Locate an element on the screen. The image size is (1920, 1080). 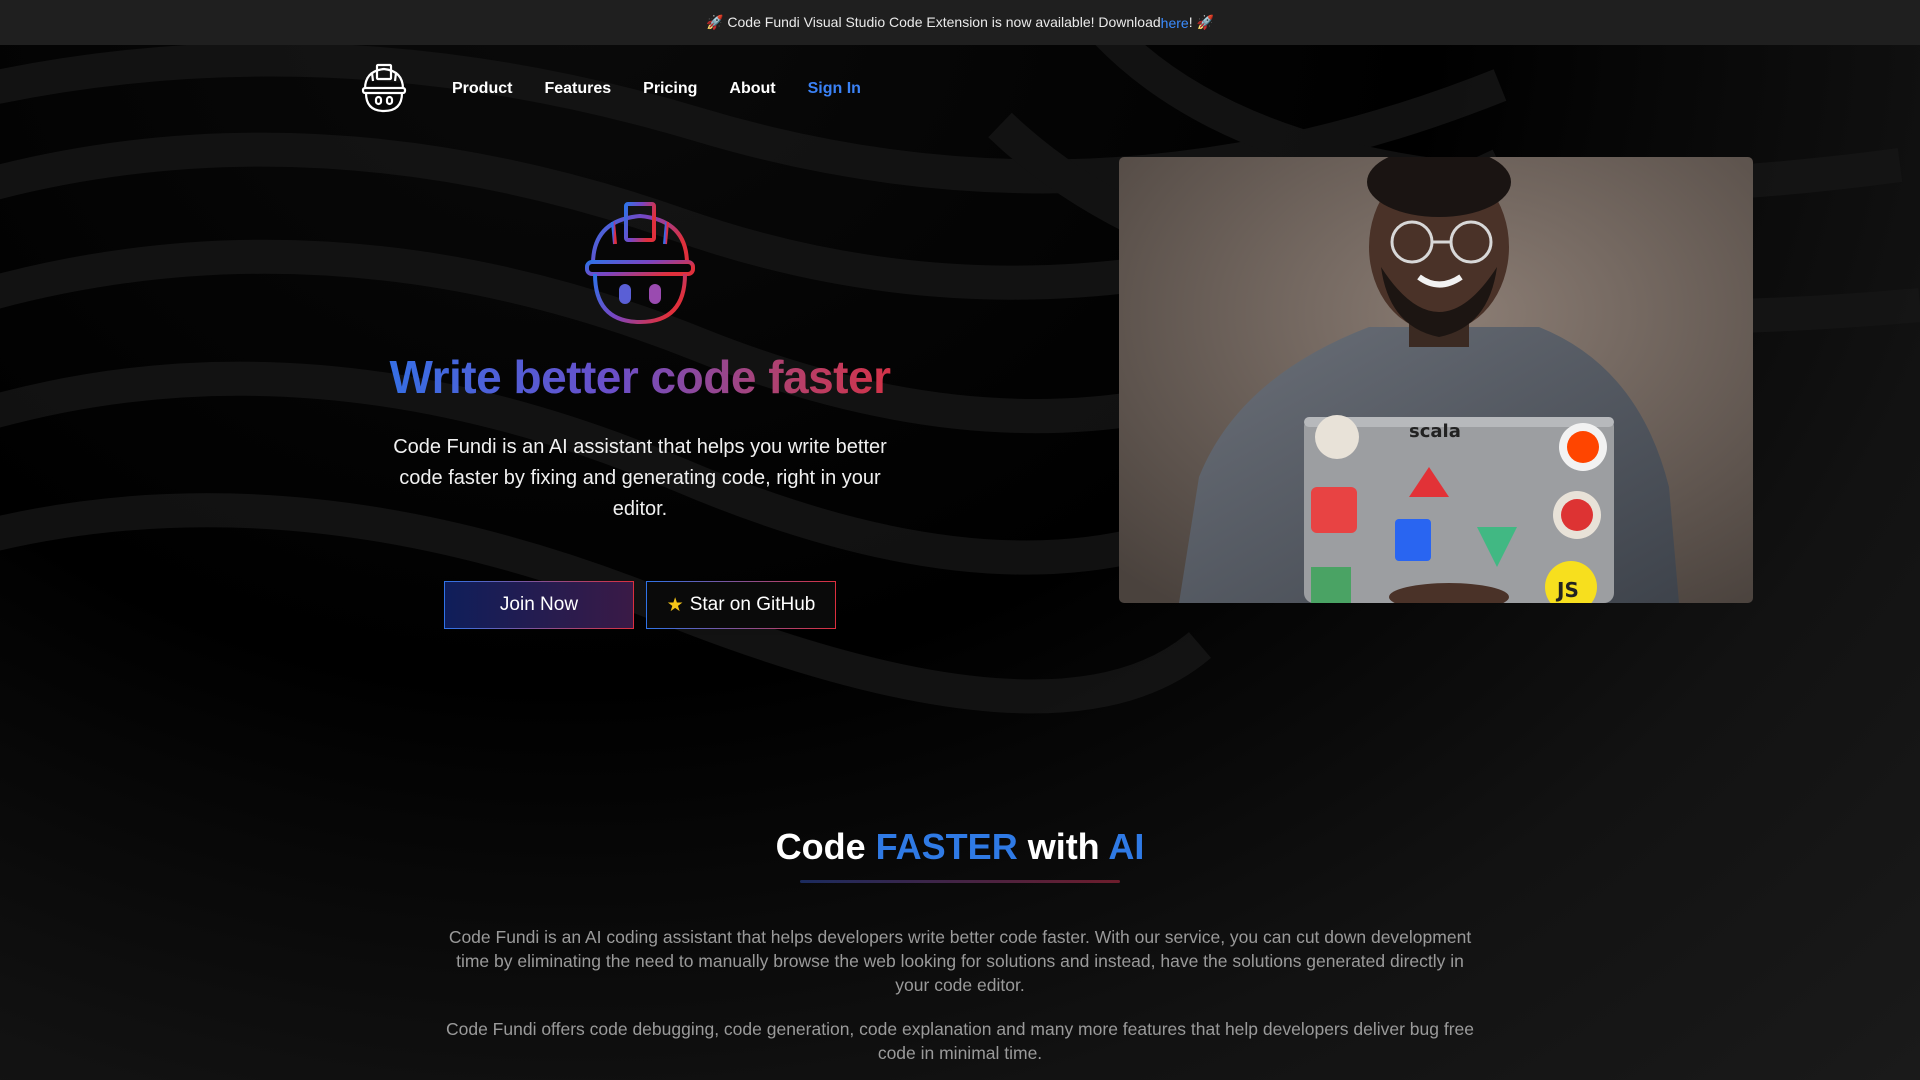
nav-item-product: Product is located at coordinates (482, 89).